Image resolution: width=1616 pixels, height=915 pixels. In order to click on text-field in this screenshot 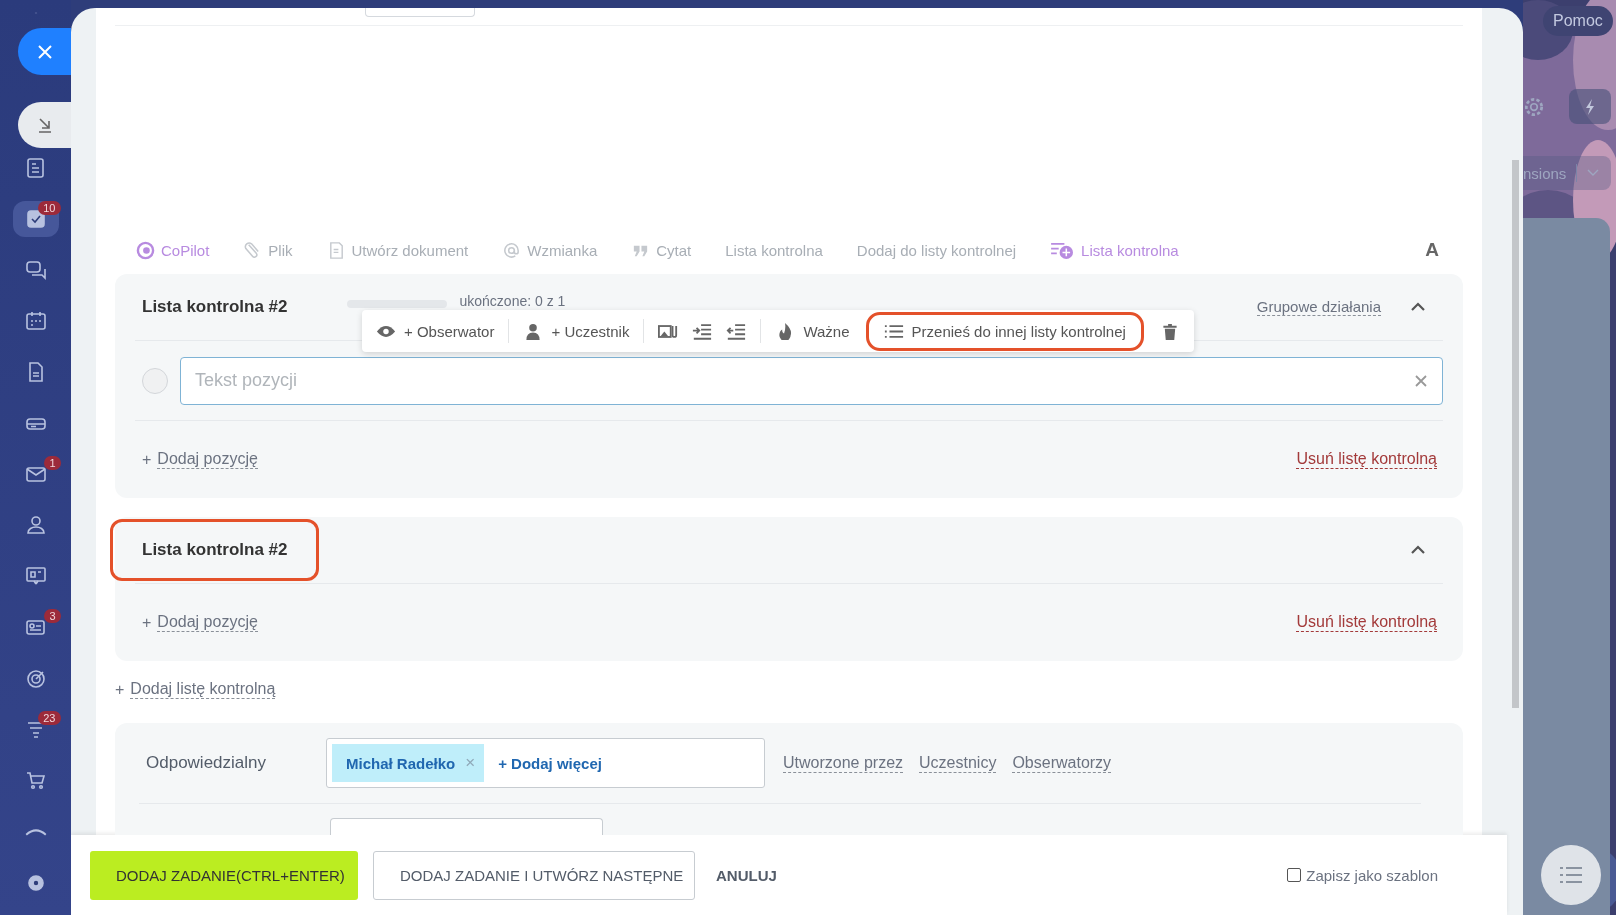, I will do `click(420, 12)`.